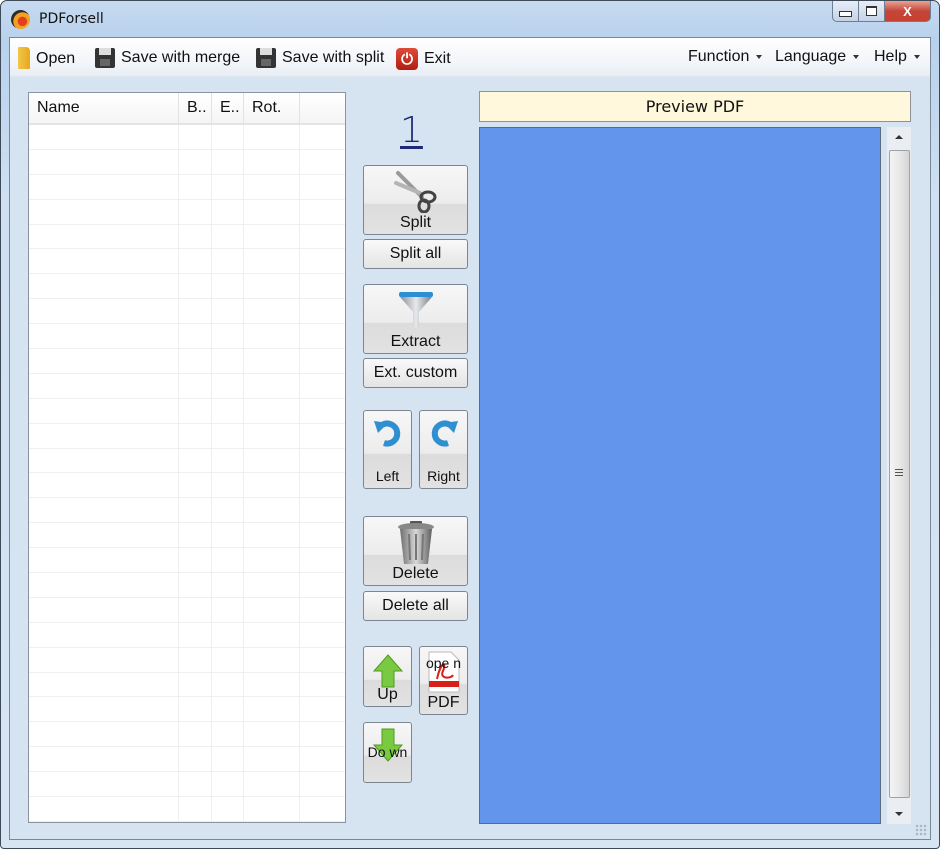  What do you see at coordinates (415, 254) in the screenshot?
I see `split-all-button: Split all` at bounding box center [415, 254].